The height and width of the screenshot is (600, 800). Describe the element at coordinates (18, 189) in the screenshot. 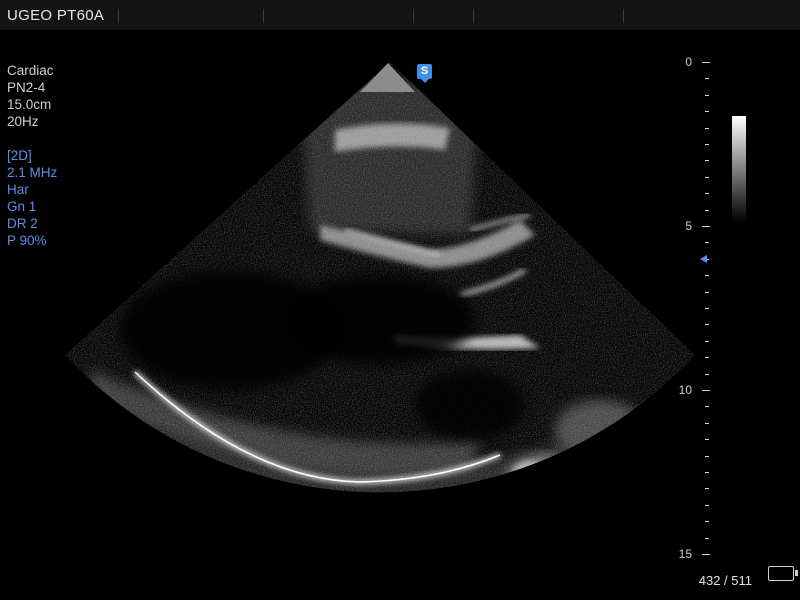

I see `harmonic-label: Har` at that location.